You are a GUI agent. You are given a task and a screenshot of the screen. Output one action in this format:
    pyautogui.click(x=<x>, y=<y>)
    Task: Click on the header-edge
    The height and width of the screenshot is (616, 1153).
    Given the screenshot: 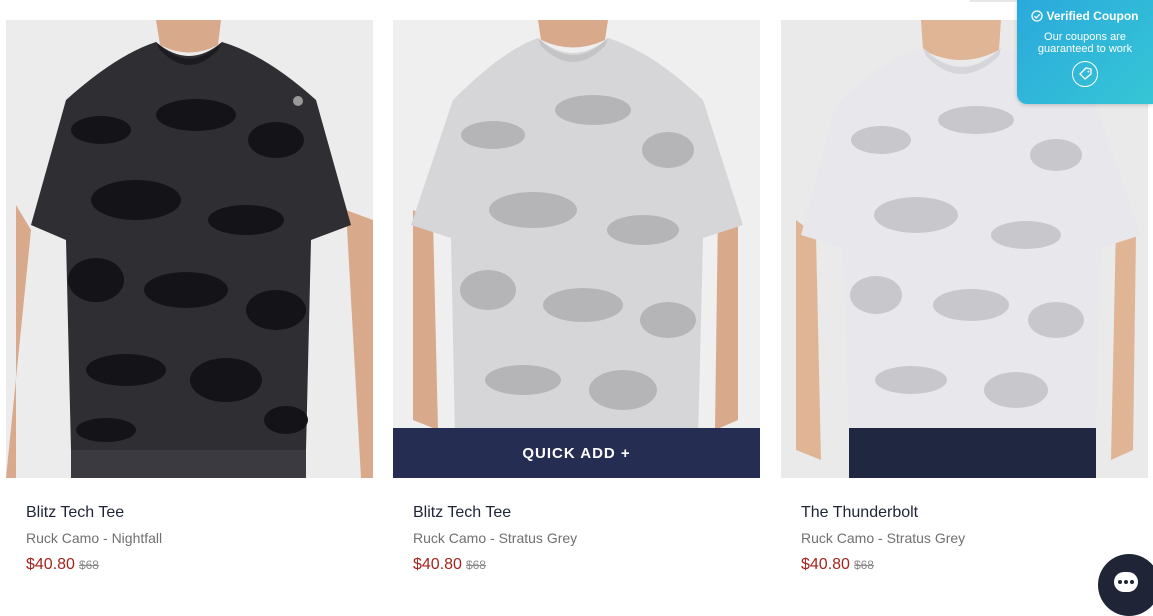 What is the action you would take?
    pyautogui.click(x=993, y=1)
    